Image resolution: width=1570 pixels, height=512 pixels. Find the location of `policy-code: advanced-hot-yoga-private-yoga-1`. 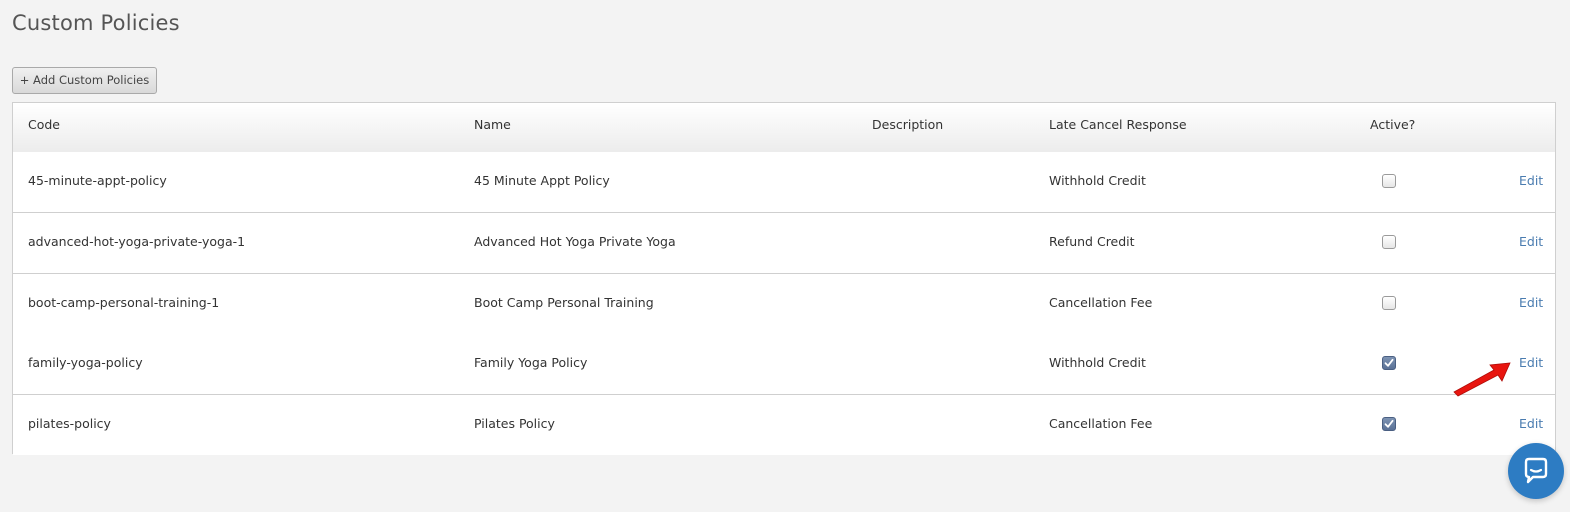

policy-code: advanced-hot-yoga-private-yoga-1 is located at coordinates (137, 241).